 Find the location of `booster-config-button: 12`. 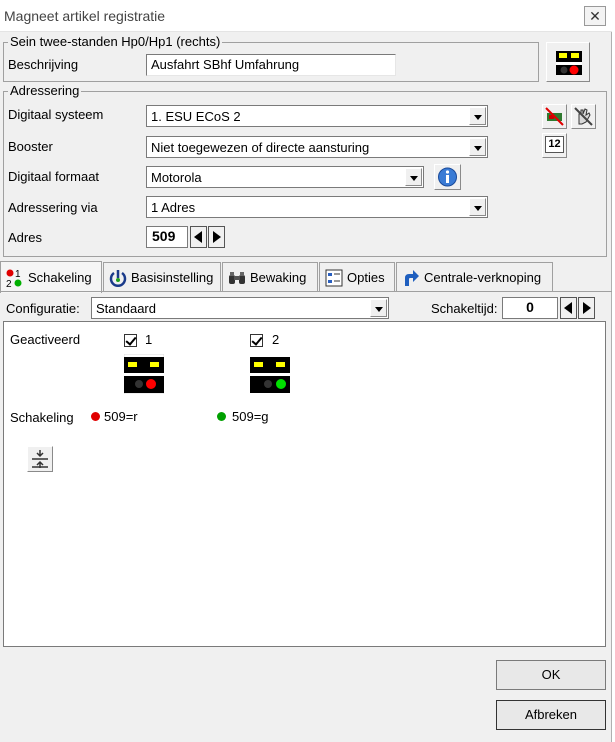

booster-config-button: 12 is located at coordinates (554, 145).